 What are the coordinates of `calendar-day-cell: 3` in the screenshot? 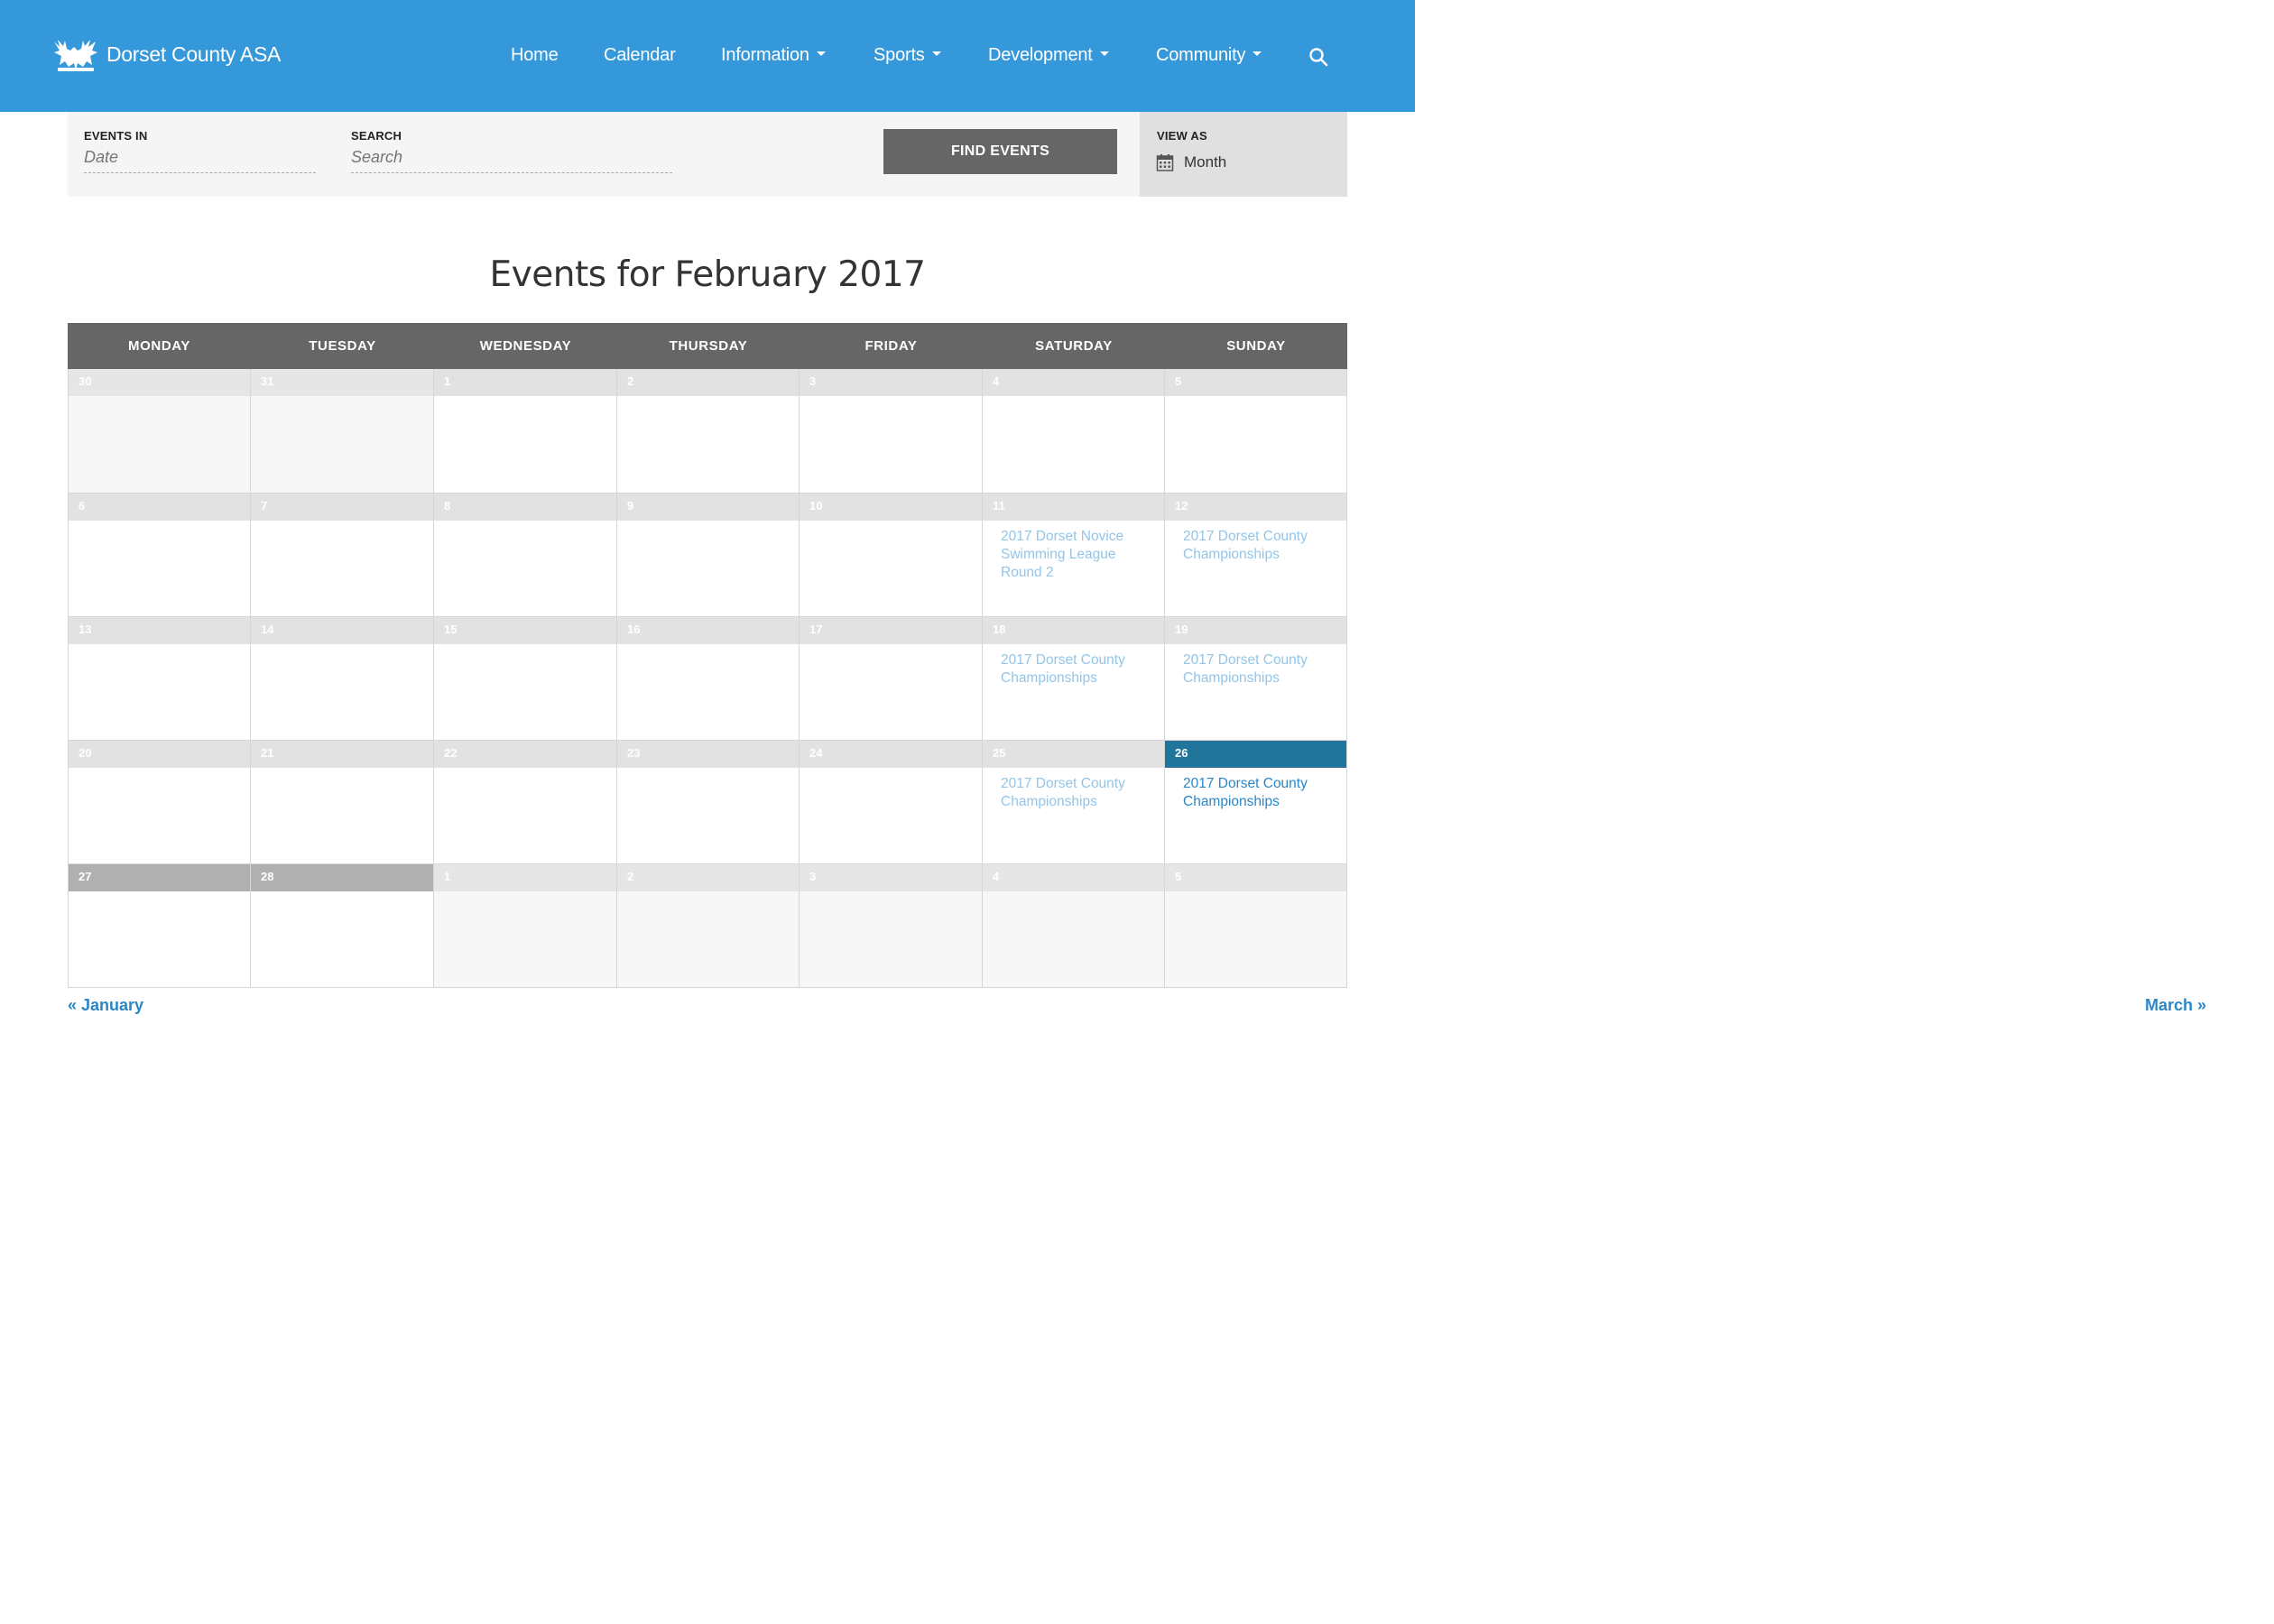 It's located at (892, 926).